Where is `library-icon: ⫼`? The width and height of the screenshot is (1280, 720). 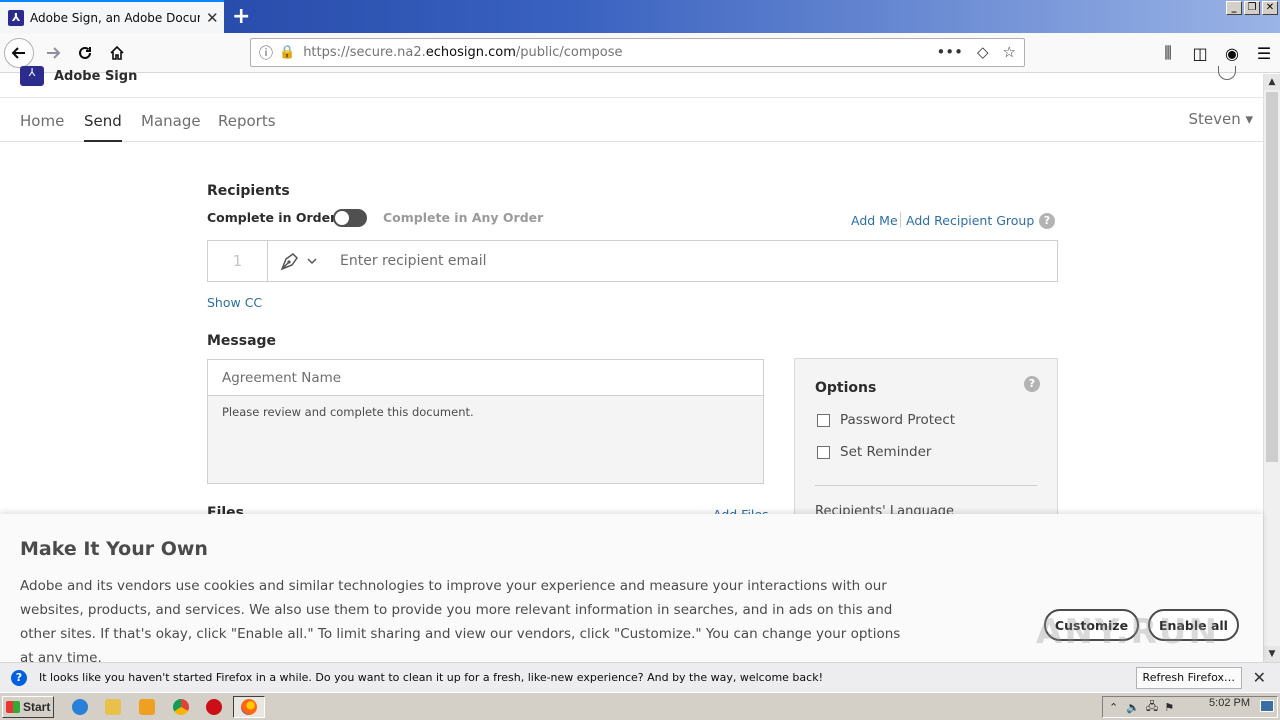
library-icon: ⫼ is located at coordinates (1168, 53).